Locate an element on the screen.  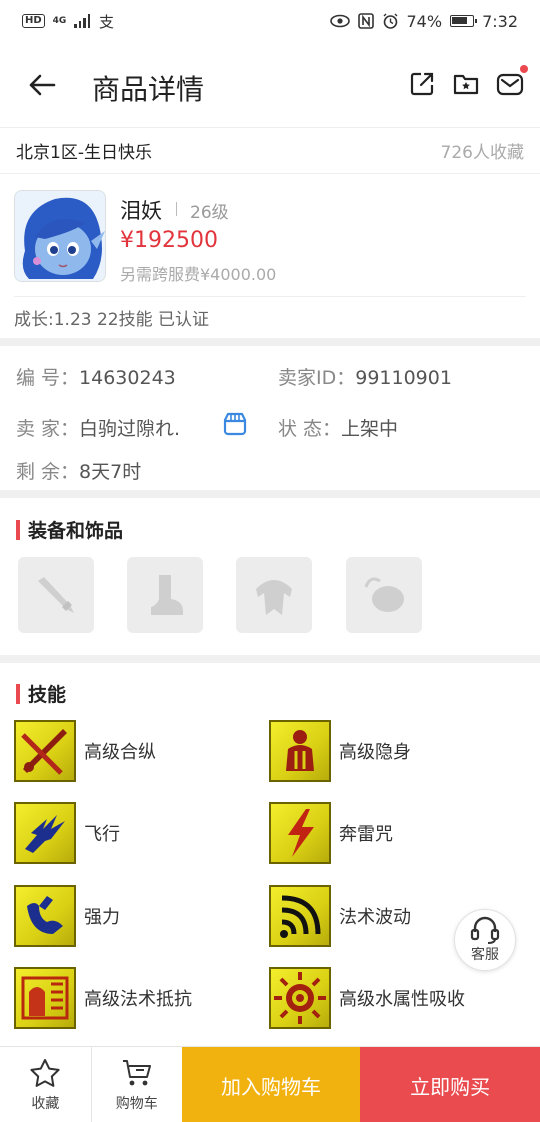
star-icon is located at coordinates (45, 1073).